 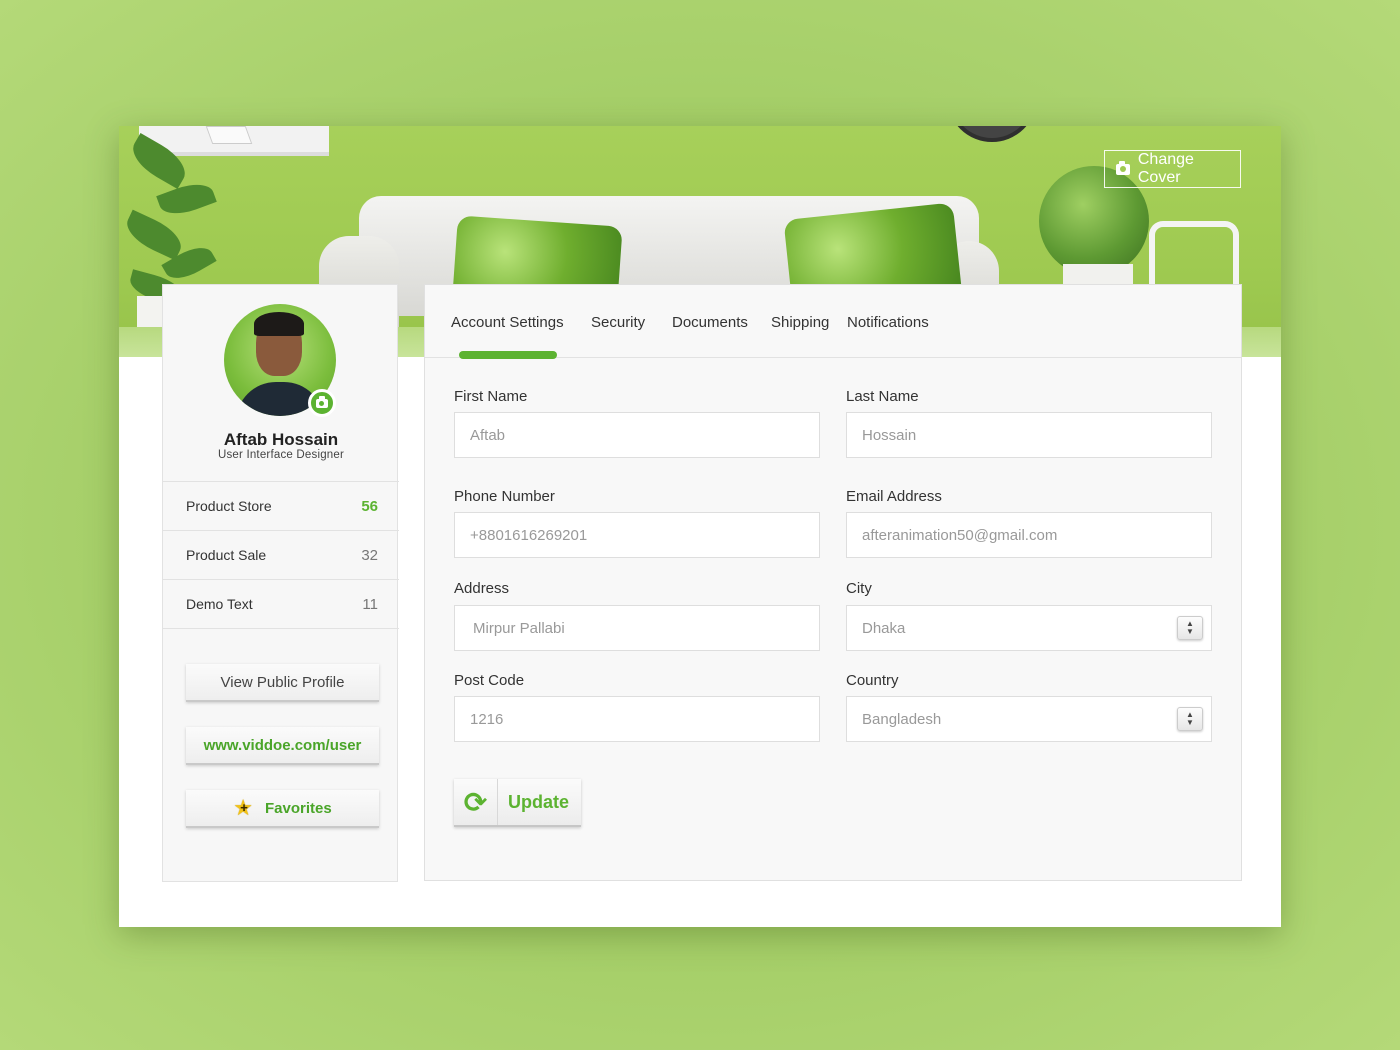 What do you see at coordinates (894, 496) in the screenshot?
I see `email-label: Email Address` at bounding box center [894, 496].